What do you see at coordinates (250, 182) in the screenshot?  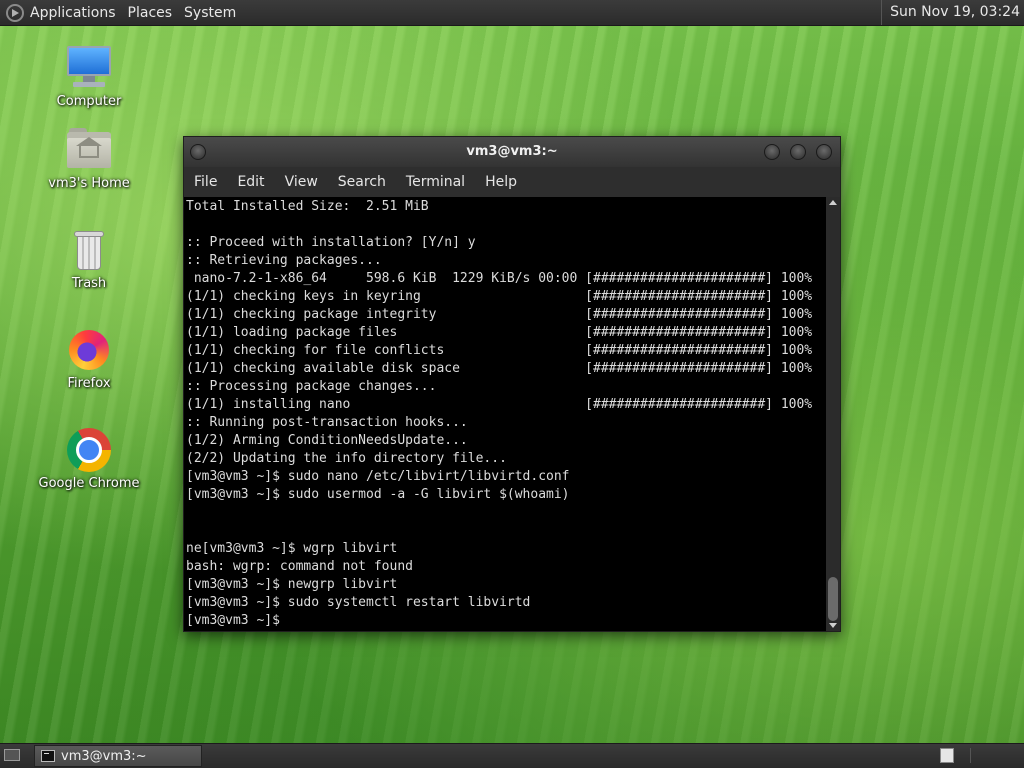 I see `menu-edit: Edit` at bounding box center [250, 182].